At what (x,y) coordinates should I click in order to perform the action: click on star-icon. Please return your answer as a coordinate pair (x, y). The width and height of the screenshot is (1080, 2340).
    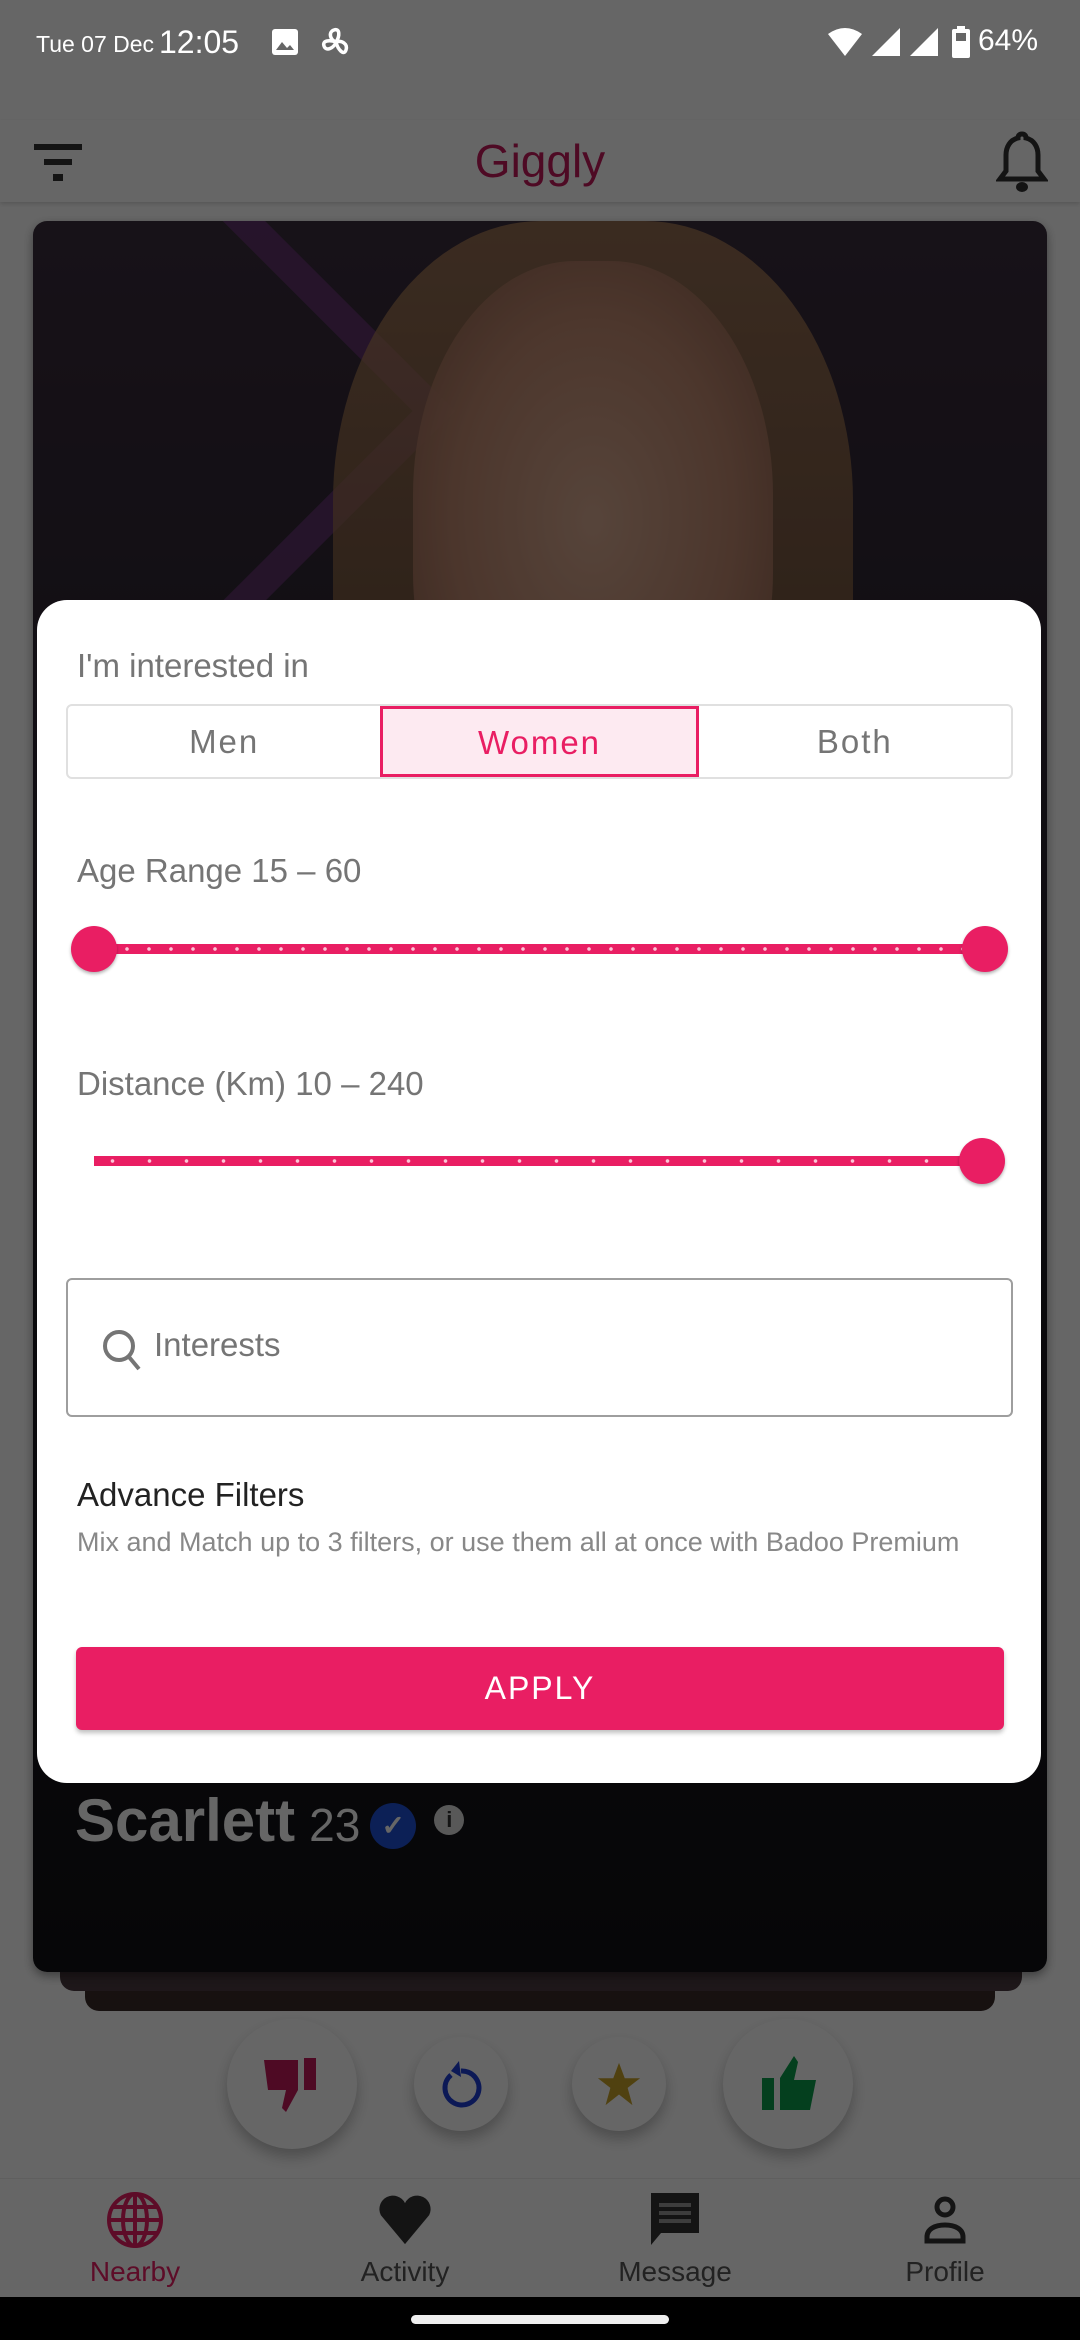
    Looking at the image, I should click on (619, 2084).